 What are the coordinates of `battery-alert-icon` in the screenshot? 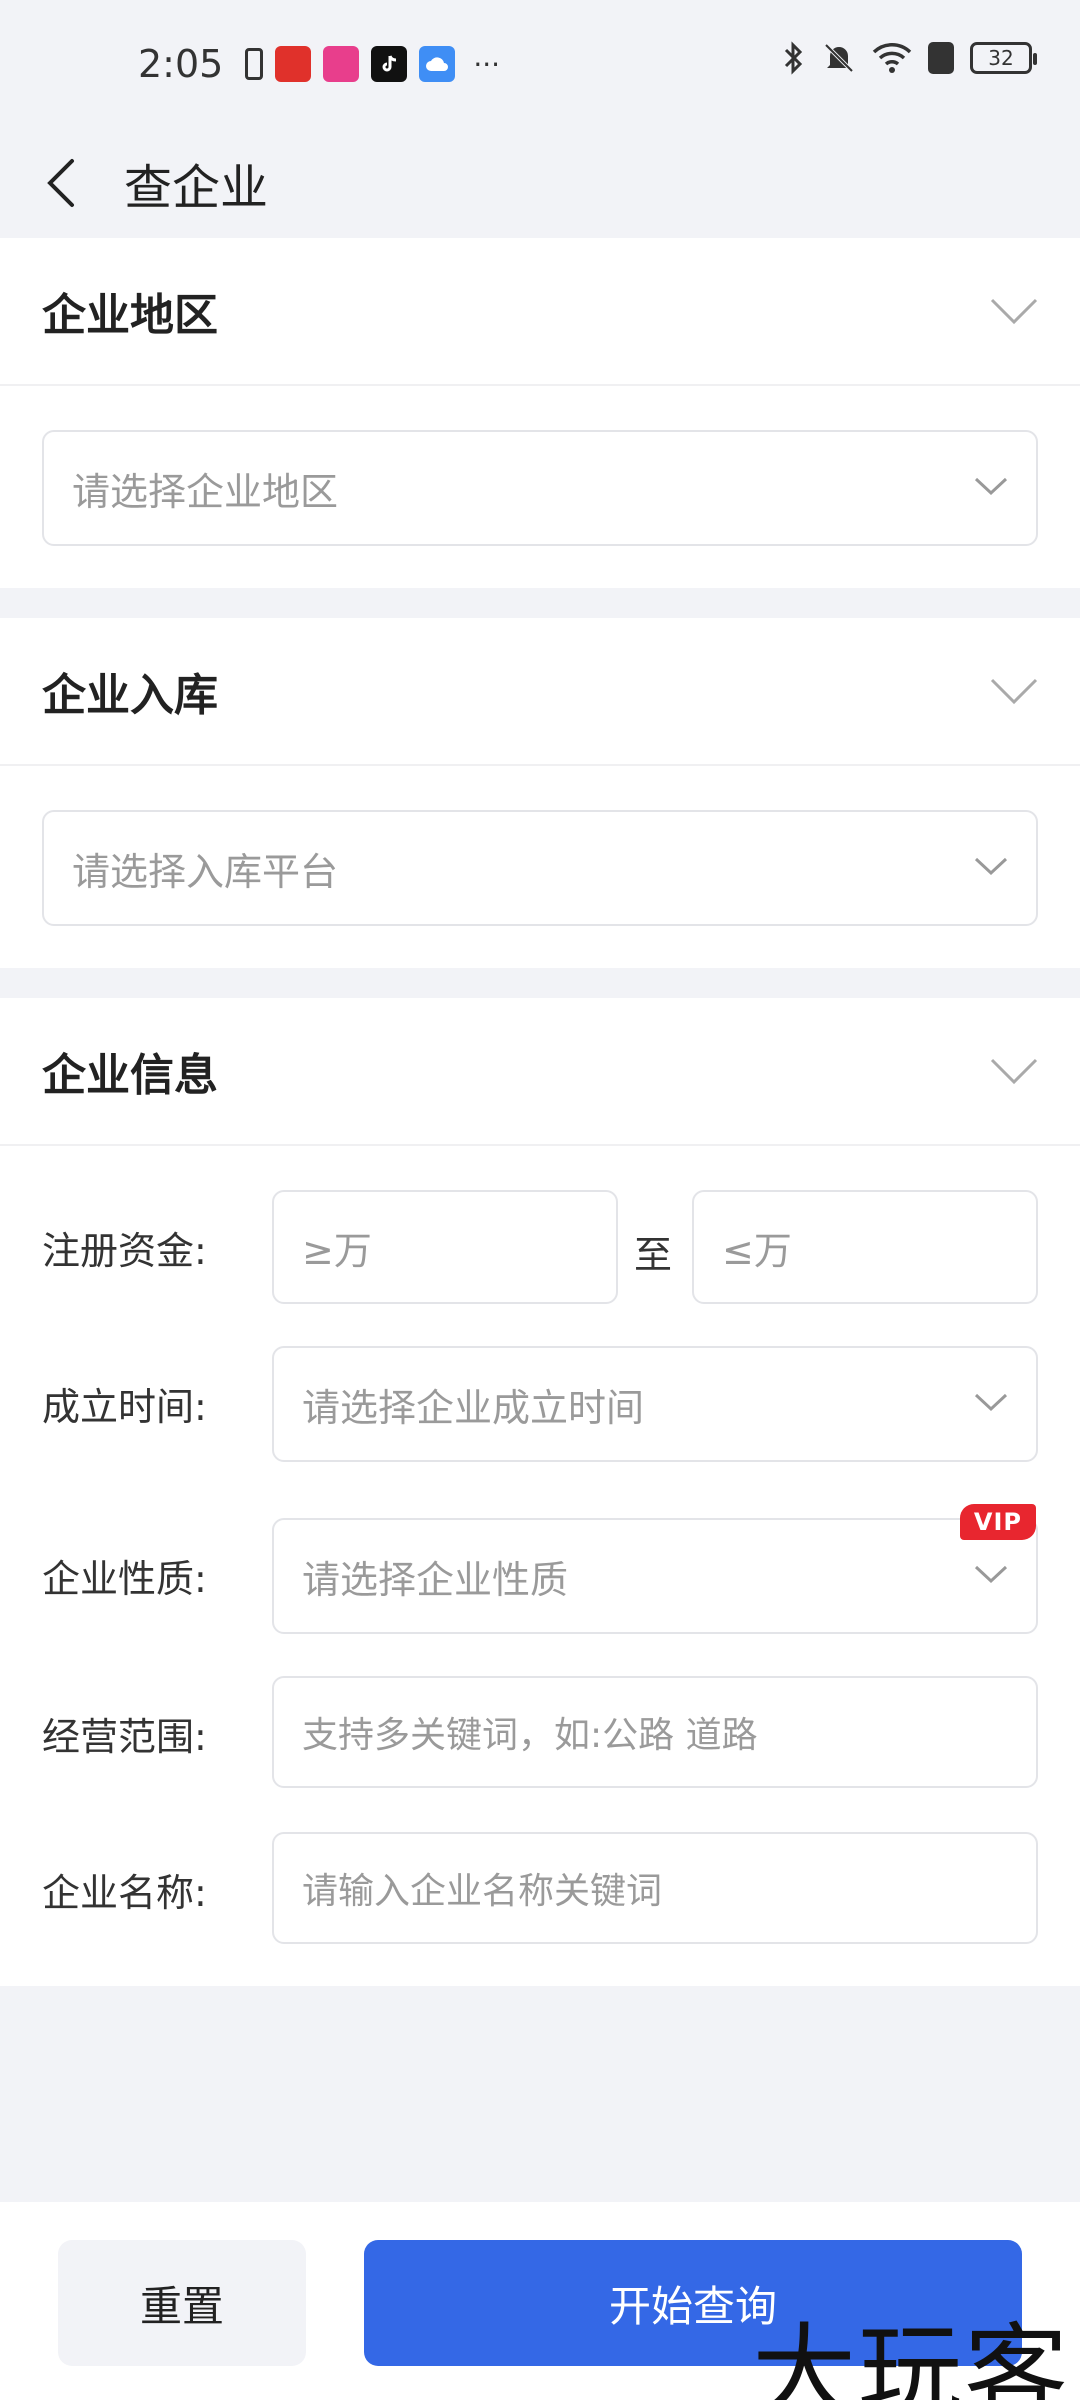 It's located at (254, 64).